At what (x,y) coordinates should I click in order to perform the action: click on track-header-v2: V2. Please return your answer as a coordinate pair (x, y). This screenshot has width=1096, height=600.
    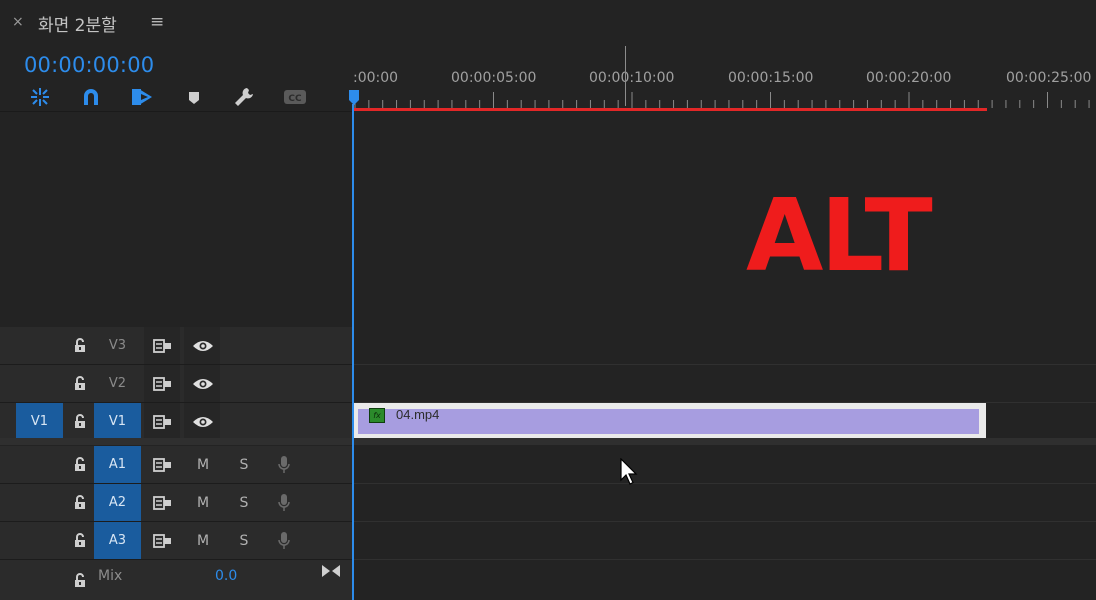
    Looking at the image, I should click on (176, 384).